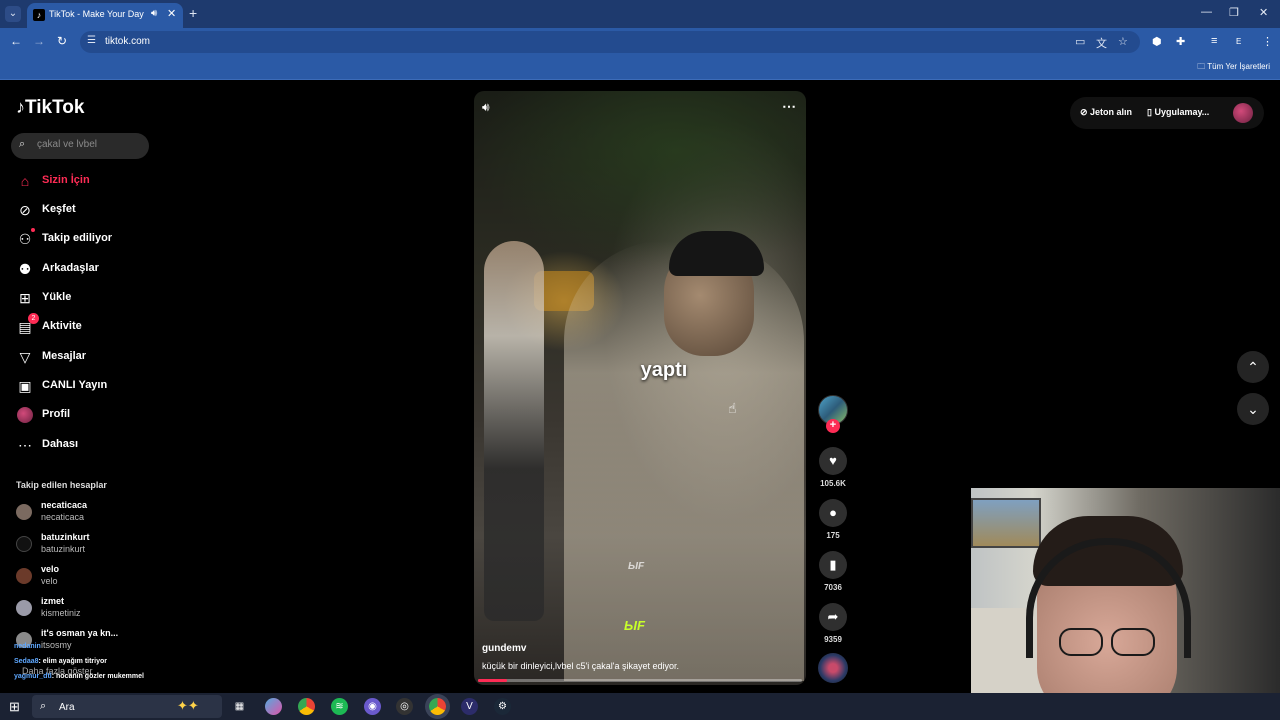 This screenshot has width=1280, height=720. What do you see at coordinates (640, 680) in the screenshot?
I see `video-progress-bar` at bounding box center [640, 680].